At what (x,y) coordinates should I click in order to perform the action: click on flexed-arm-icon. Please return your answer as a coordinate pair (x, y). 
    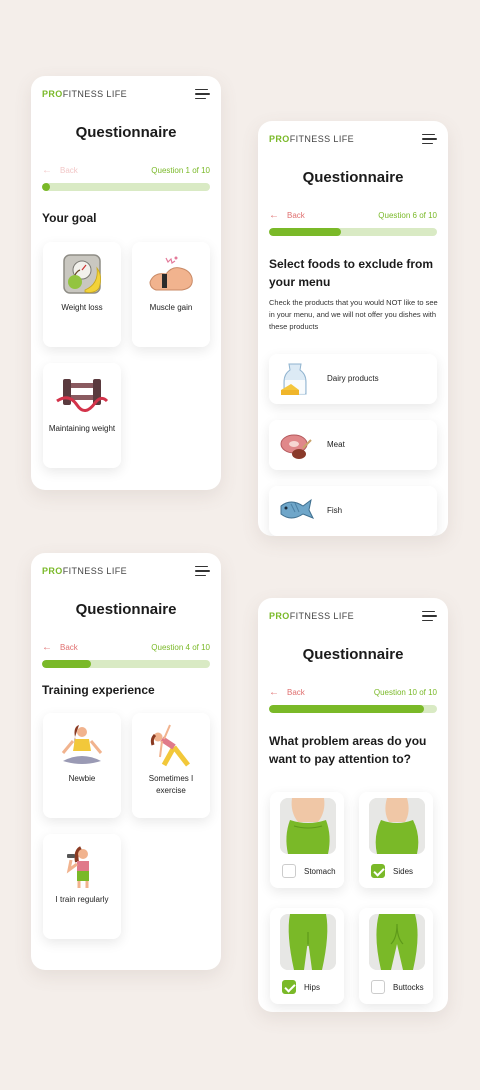
    Looking at the image, I should click on (171, 273).